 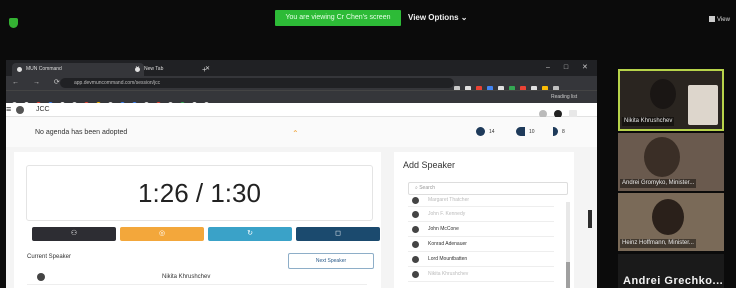 I want to click on present-icon, so click(x=480, y=132).